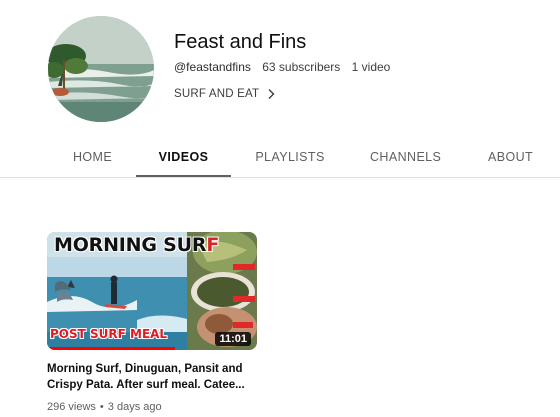 This screenshot has width=560, height=417. I want to click on tab-videos: VIDEOS, so click(183, 158).